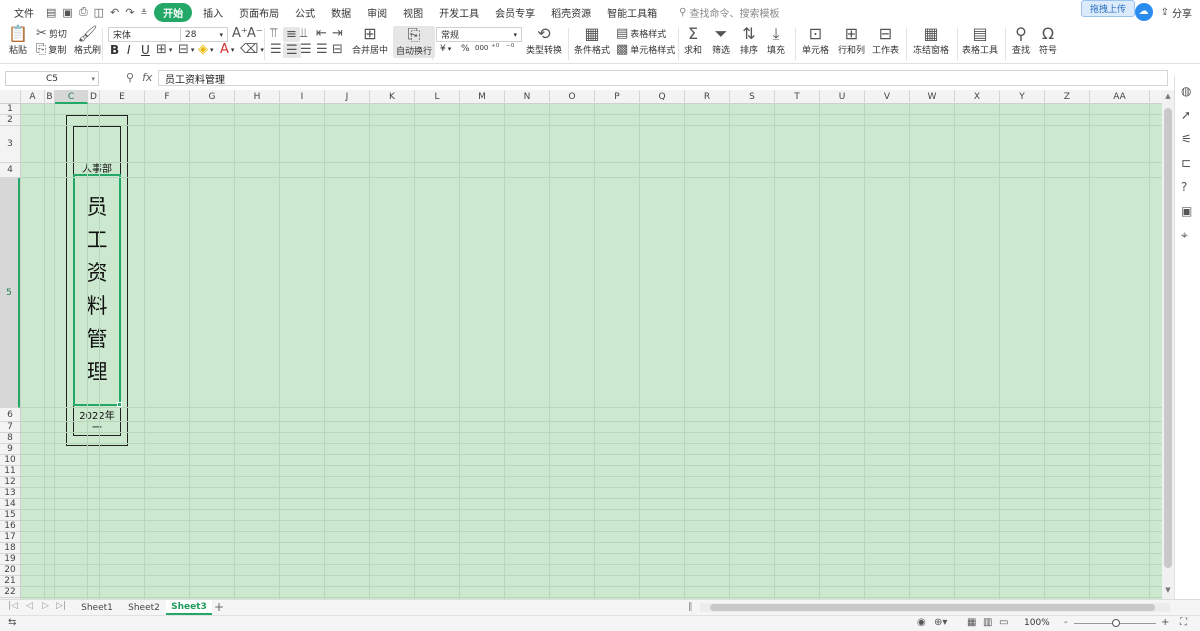  I want to click on conditional-format-button: ▦ 条件格式, so click(592, 41).